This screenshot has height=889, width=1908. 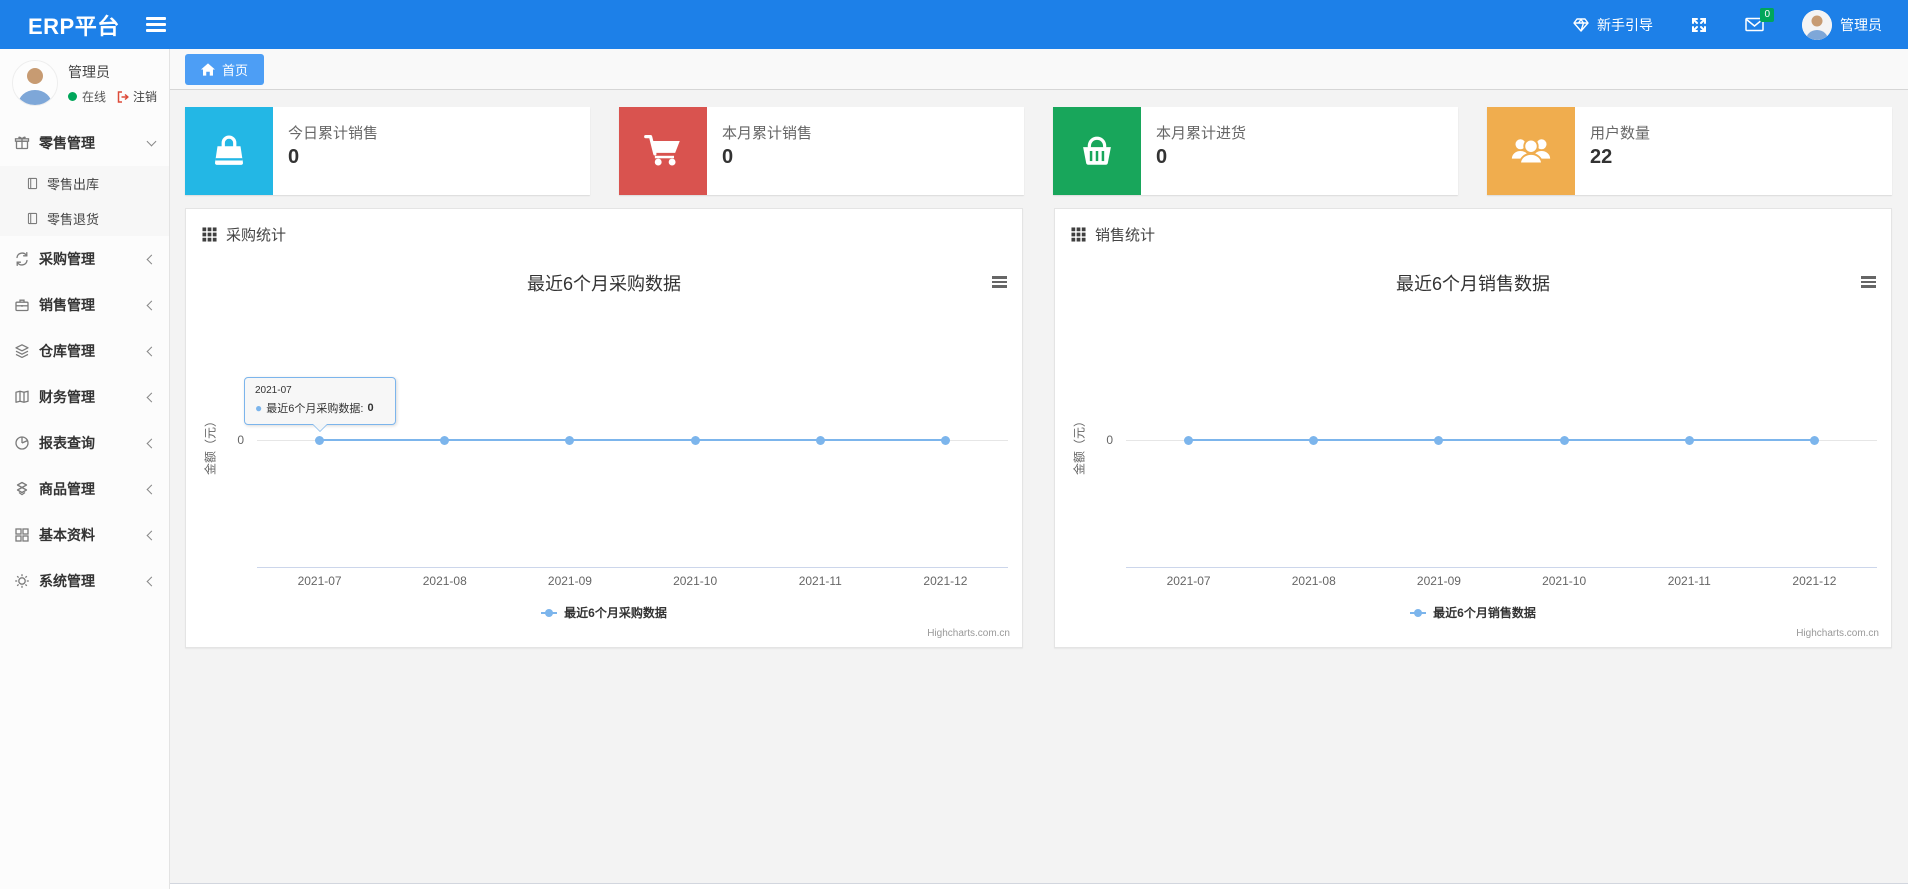 What do you see at coordinates (444, 581) in the screenshot?
I see `x-tick: 2021-08` at bounding box center [444, 581].